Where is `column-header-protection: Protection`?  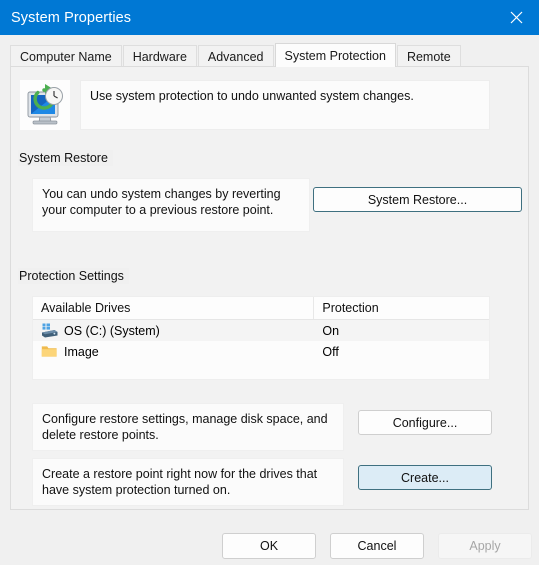
column-header-protection: Protection is located at coordinates (401, 308).